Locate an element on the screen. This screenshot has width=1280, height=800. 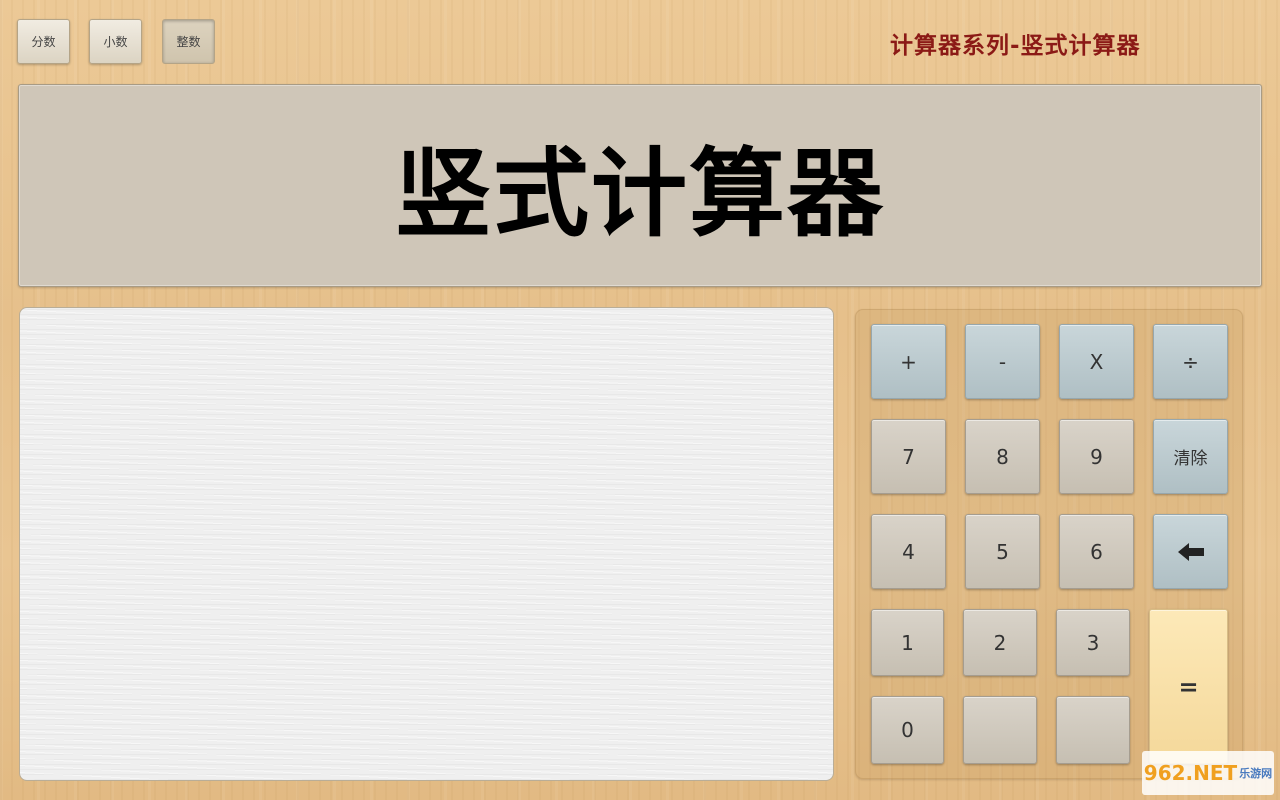
digit-4-key: 4 is located at coordinates (908, 551).